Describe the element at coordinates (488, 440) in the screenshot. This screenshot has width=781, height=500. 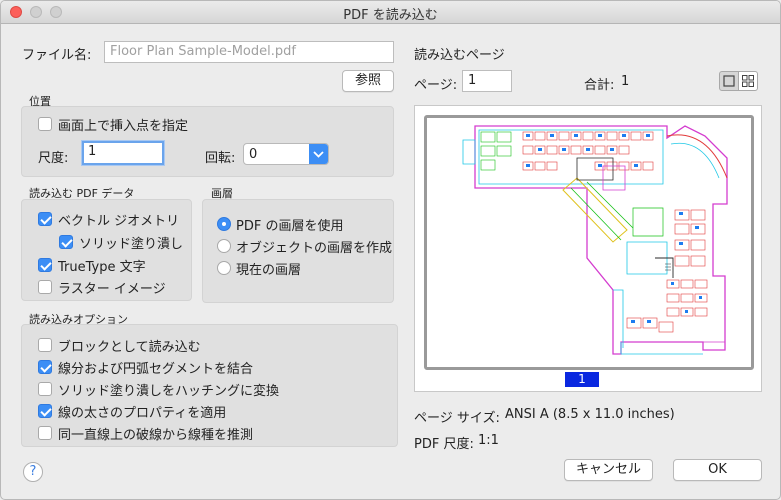
I see `pdf-scale-value: 1:1` at that location.